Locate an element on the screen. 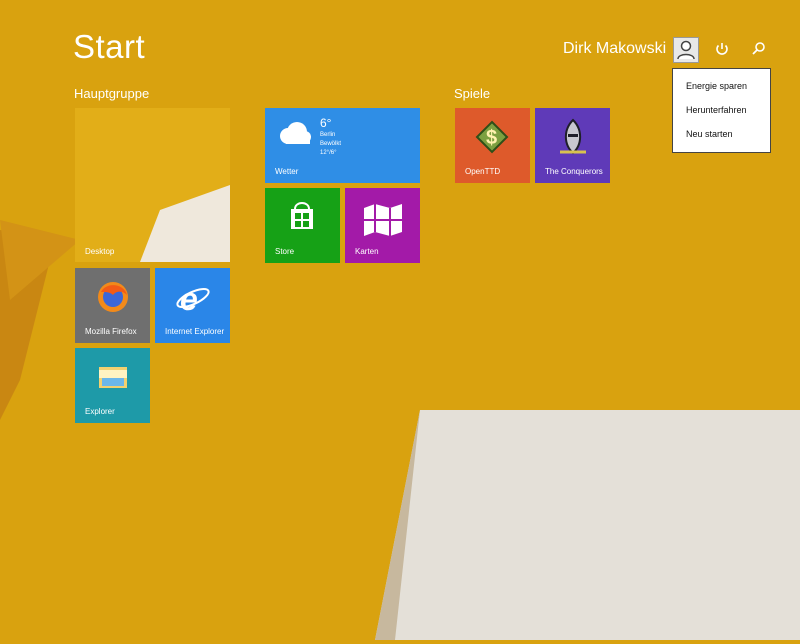 The width and height of the screenshot is (800, 644). internet-explorer-tile: e Internet Explorer is located at coordinates (192, 305).